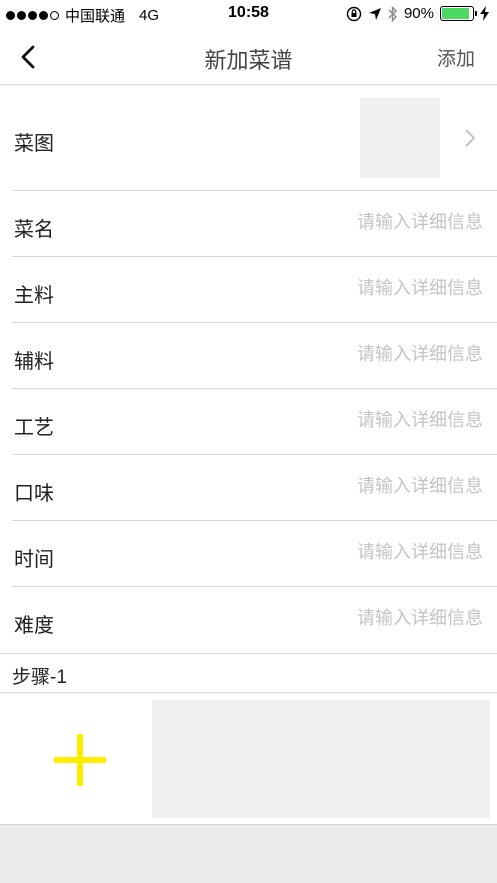  Describe the element at coordinates (470, 138) in the screenshot. I see `chevron-right-icon` at that location.